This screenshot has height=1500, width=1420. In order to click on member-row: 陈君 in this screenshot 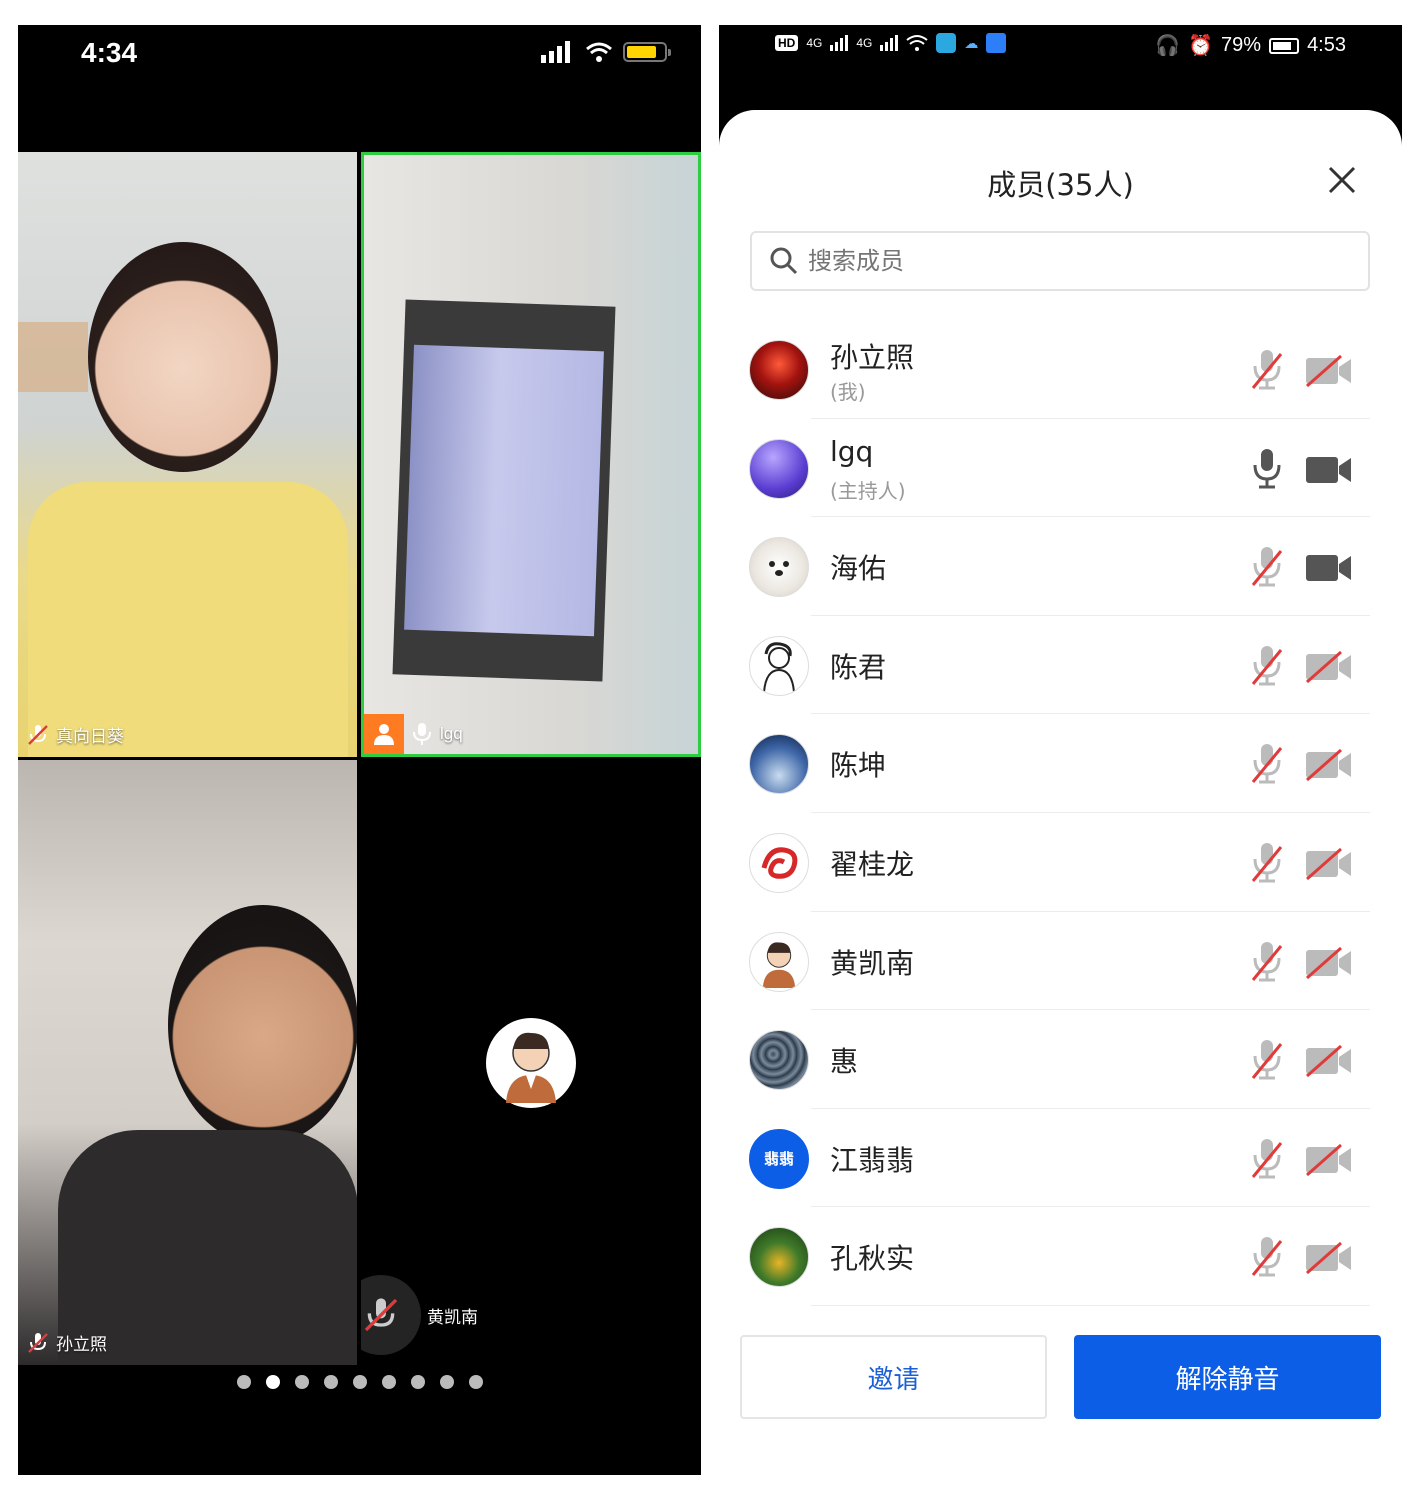, I will do `click(1060, 665)`.